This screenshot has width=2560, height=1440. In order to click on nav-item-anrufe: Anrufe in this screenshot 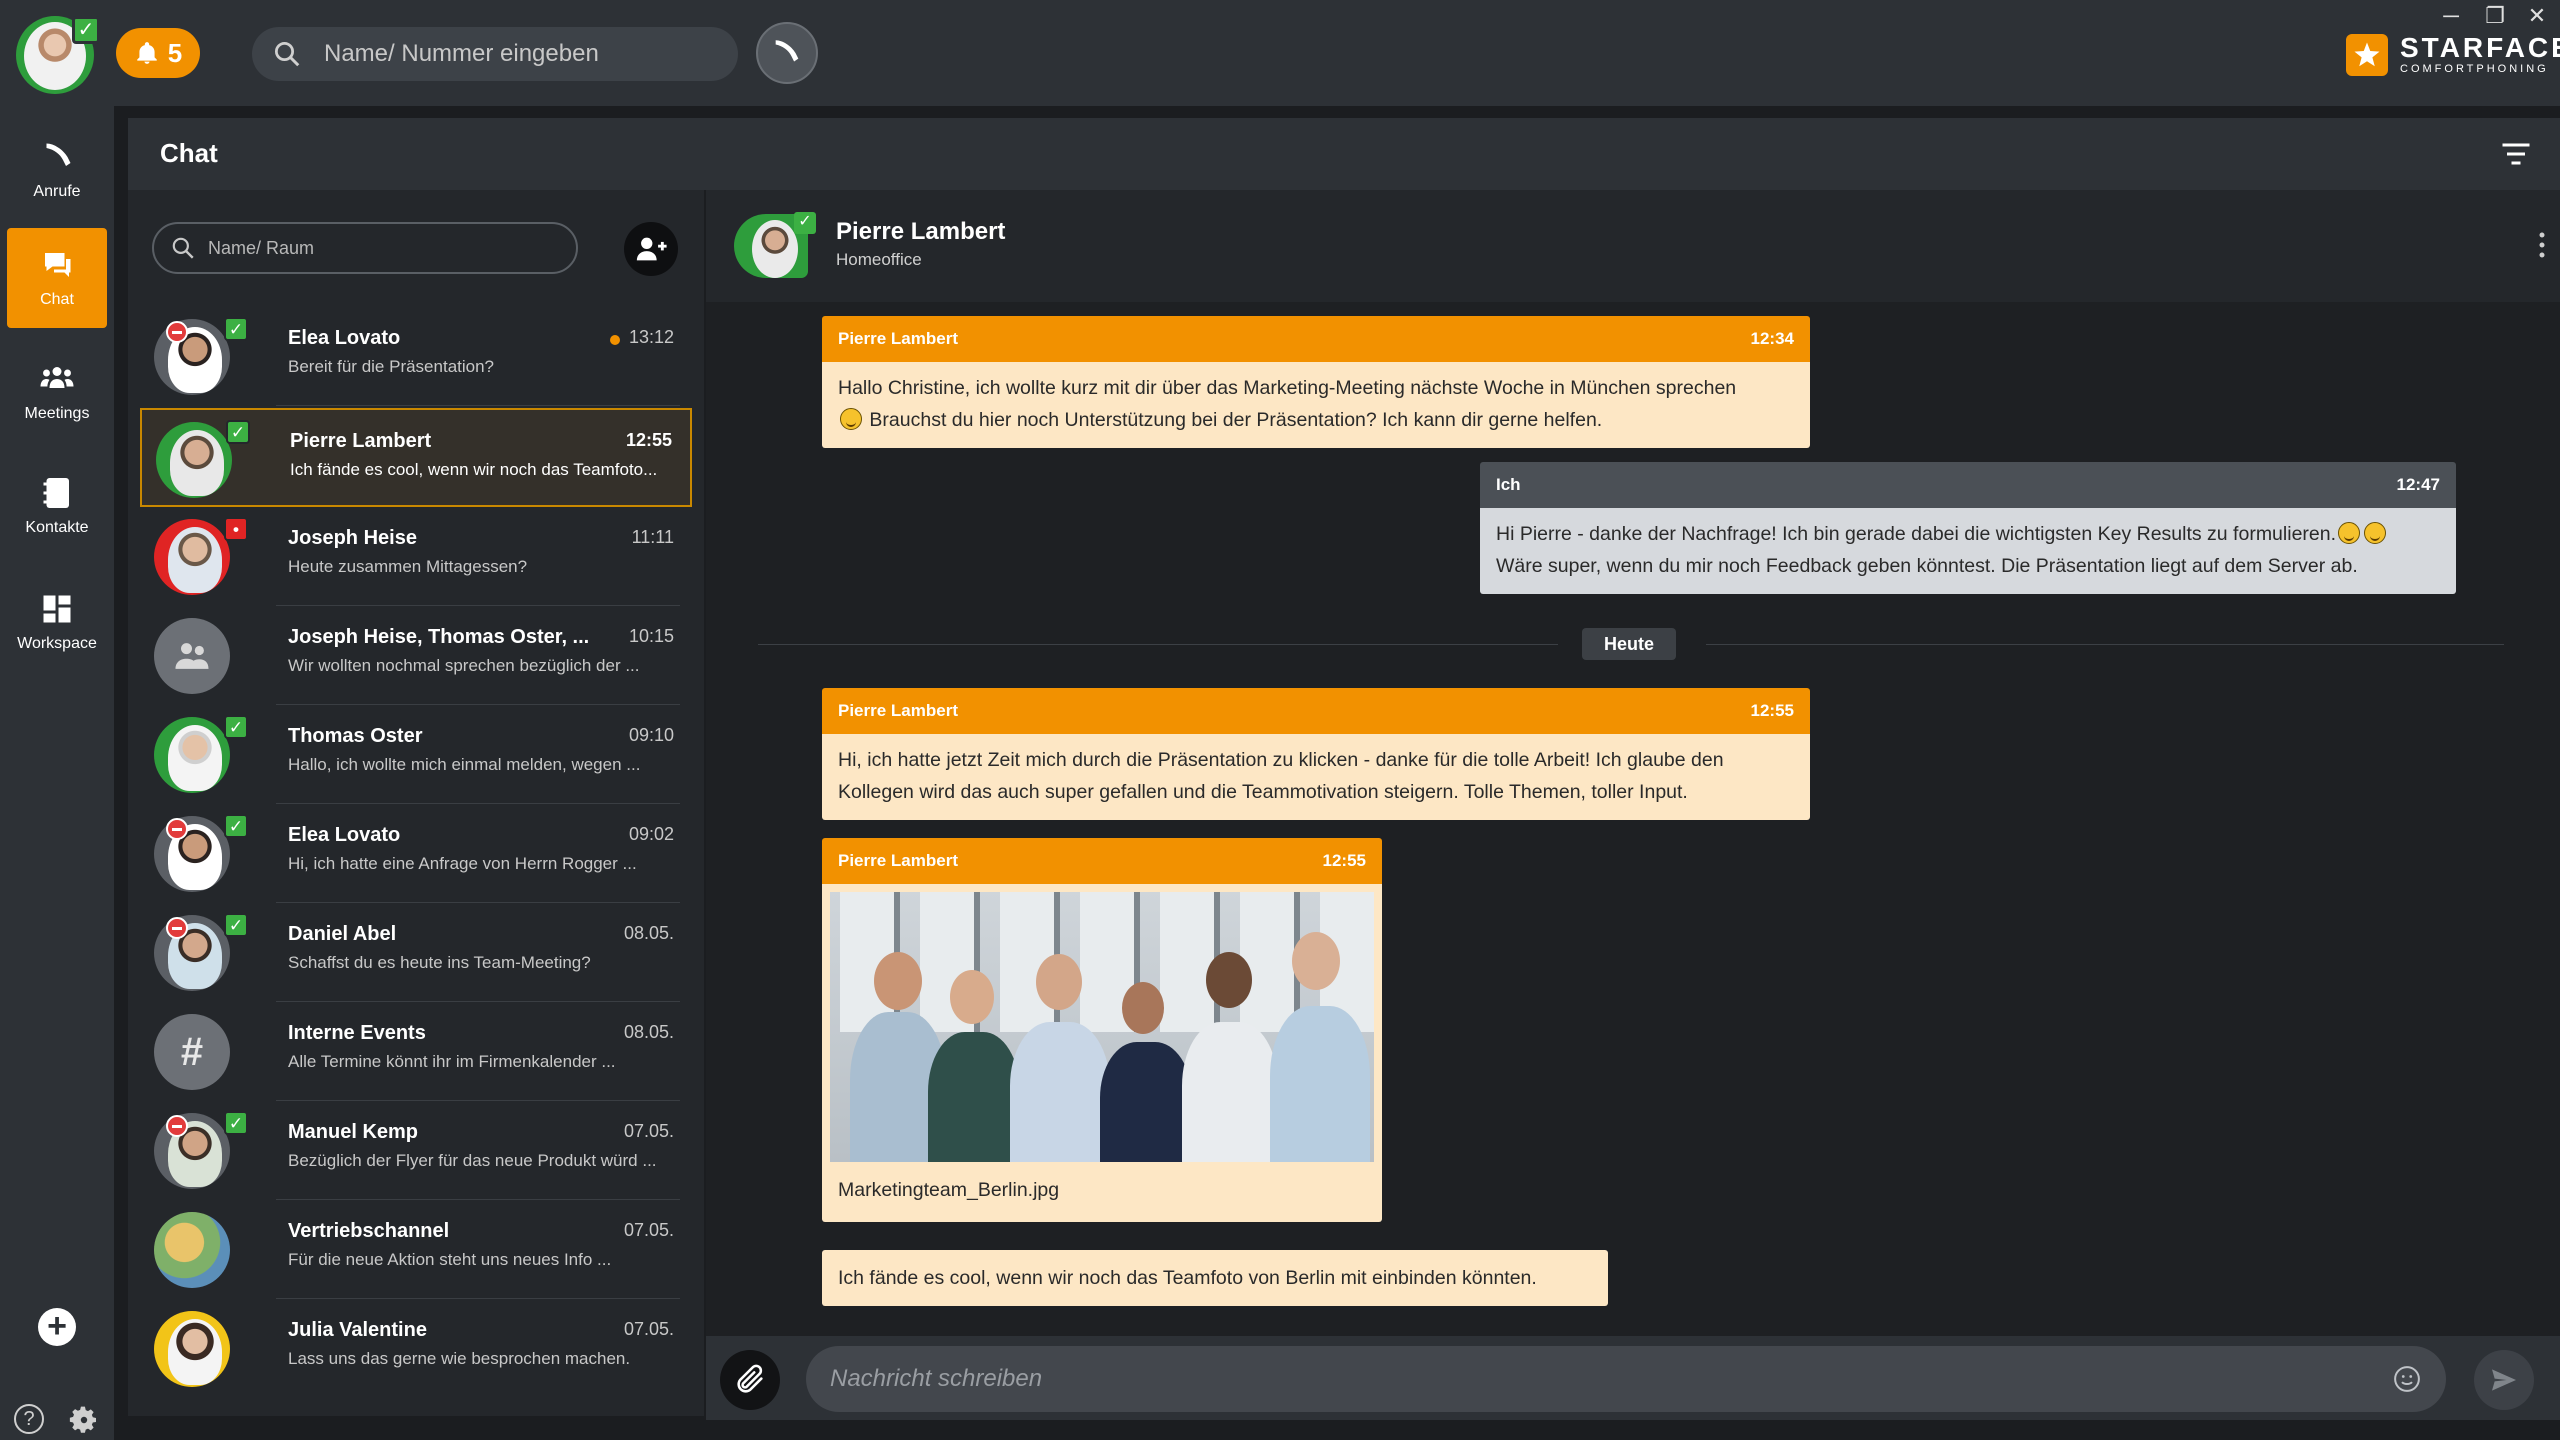, I will do `click(57, 170)`.